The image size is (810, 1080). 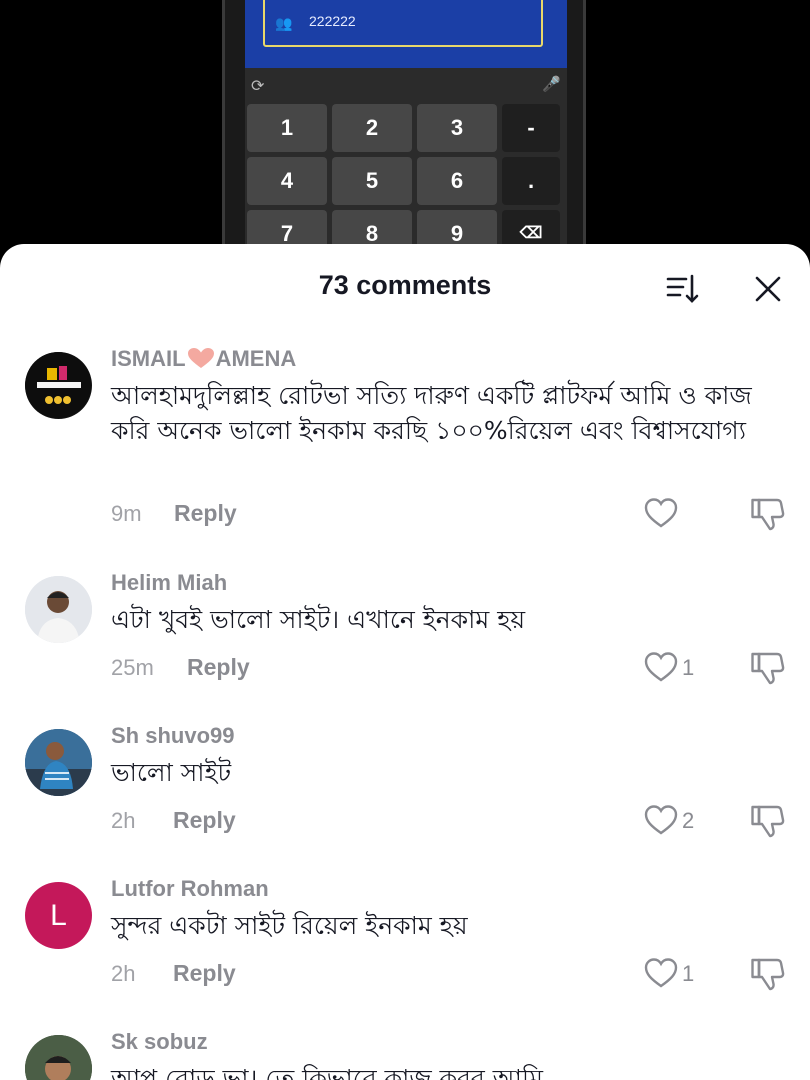 I want to click on comment-time: 25m, so click(x=132, y=667).